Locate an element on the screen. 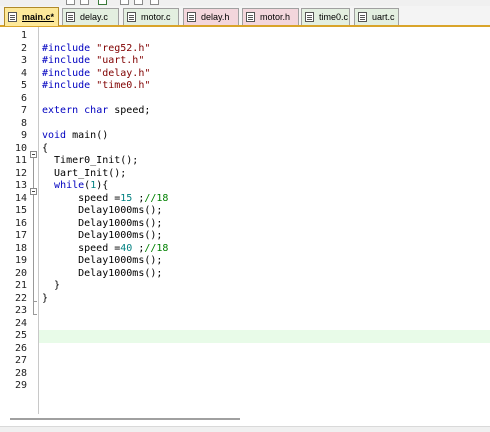 This screenshot has height=432, width=490. code-line: 27 is located at coordinates (245, 361).